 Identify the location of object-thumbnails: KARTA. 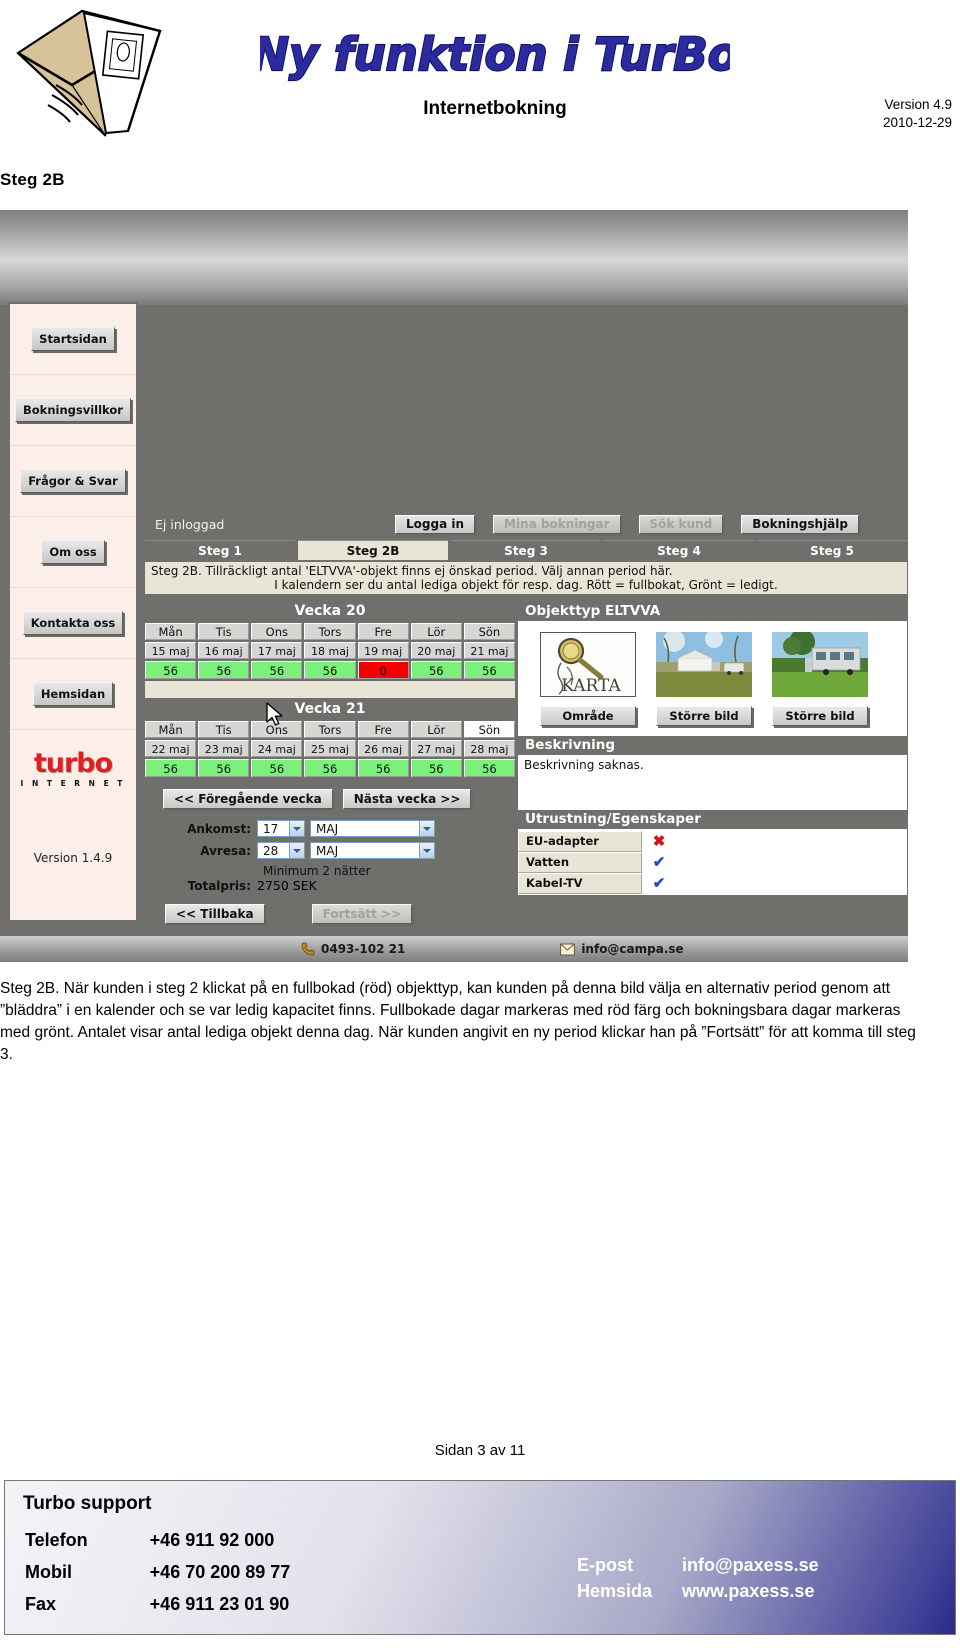
(712, 659).